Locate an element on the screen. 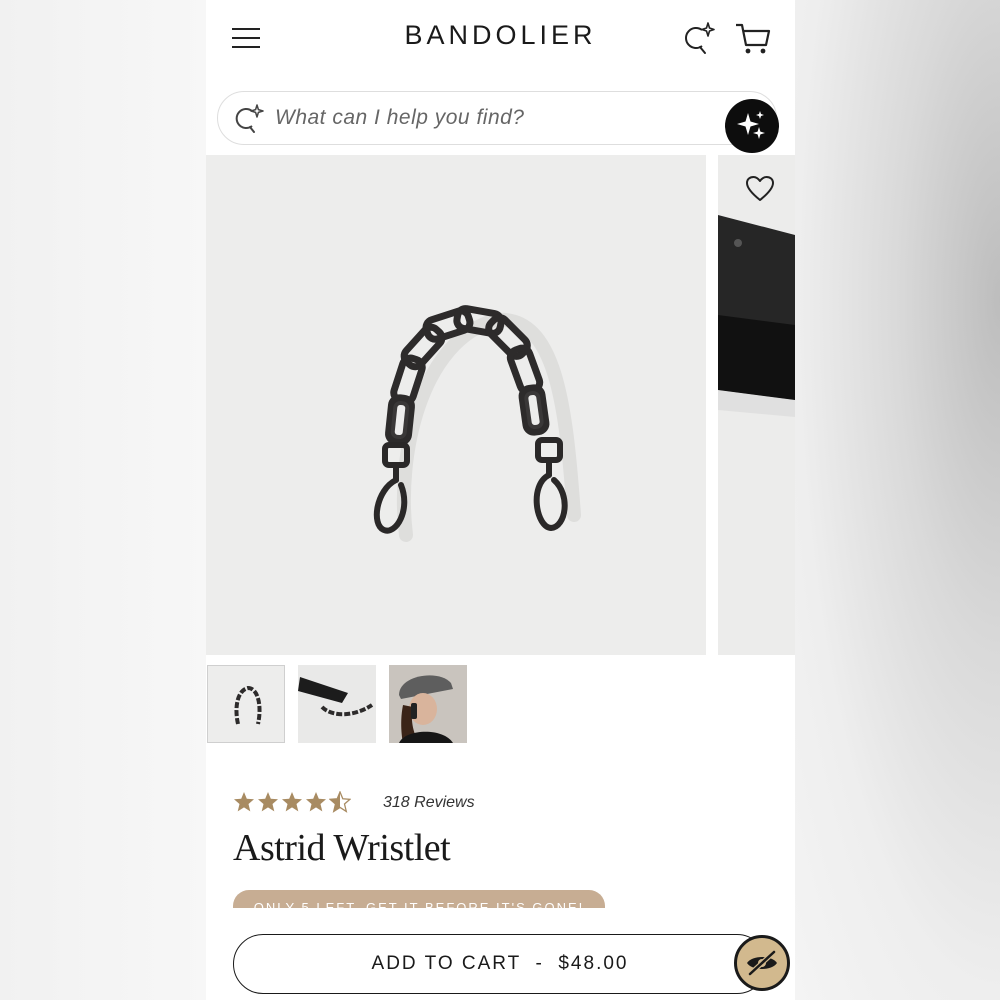 The width and height of the screenshot is (1000, 1000). ai-assistant-button is located at coordinates (752, 126).